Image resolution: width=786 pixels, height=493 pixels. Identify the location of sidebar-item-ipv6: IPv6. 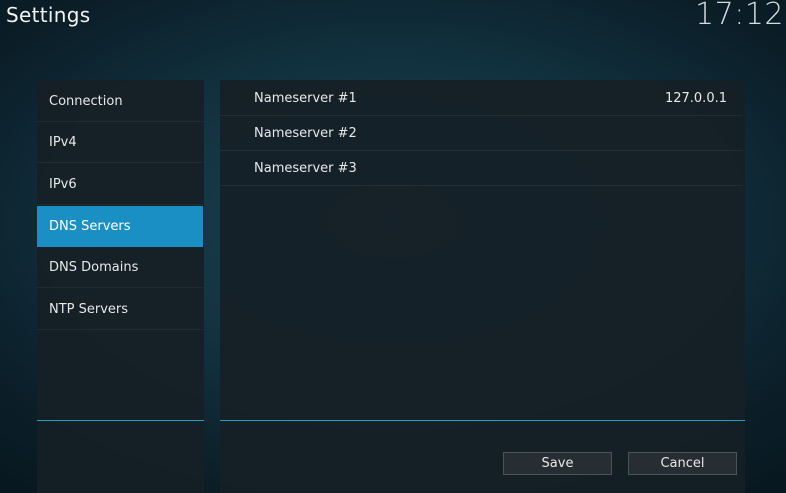
(120, 184).